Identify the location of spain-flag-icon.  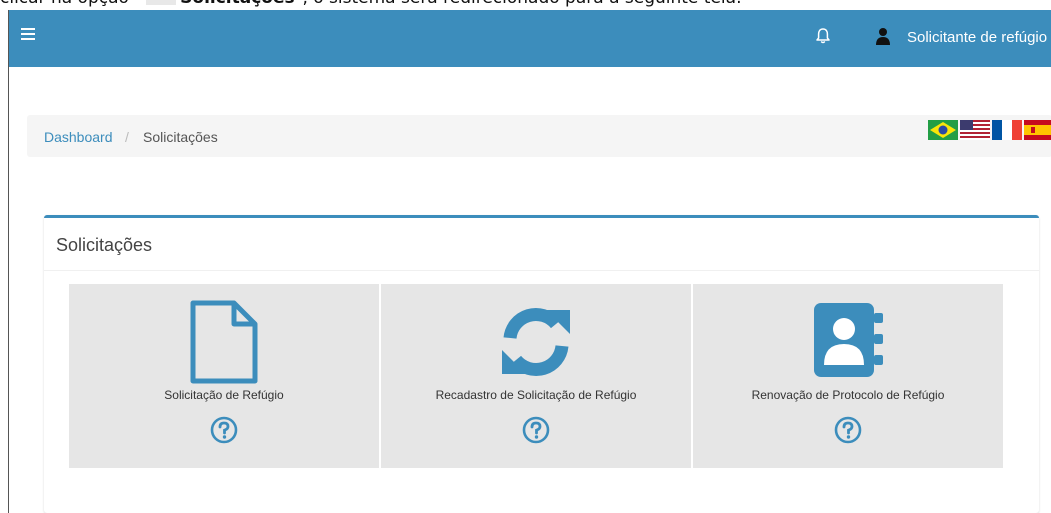
(1037, 130).